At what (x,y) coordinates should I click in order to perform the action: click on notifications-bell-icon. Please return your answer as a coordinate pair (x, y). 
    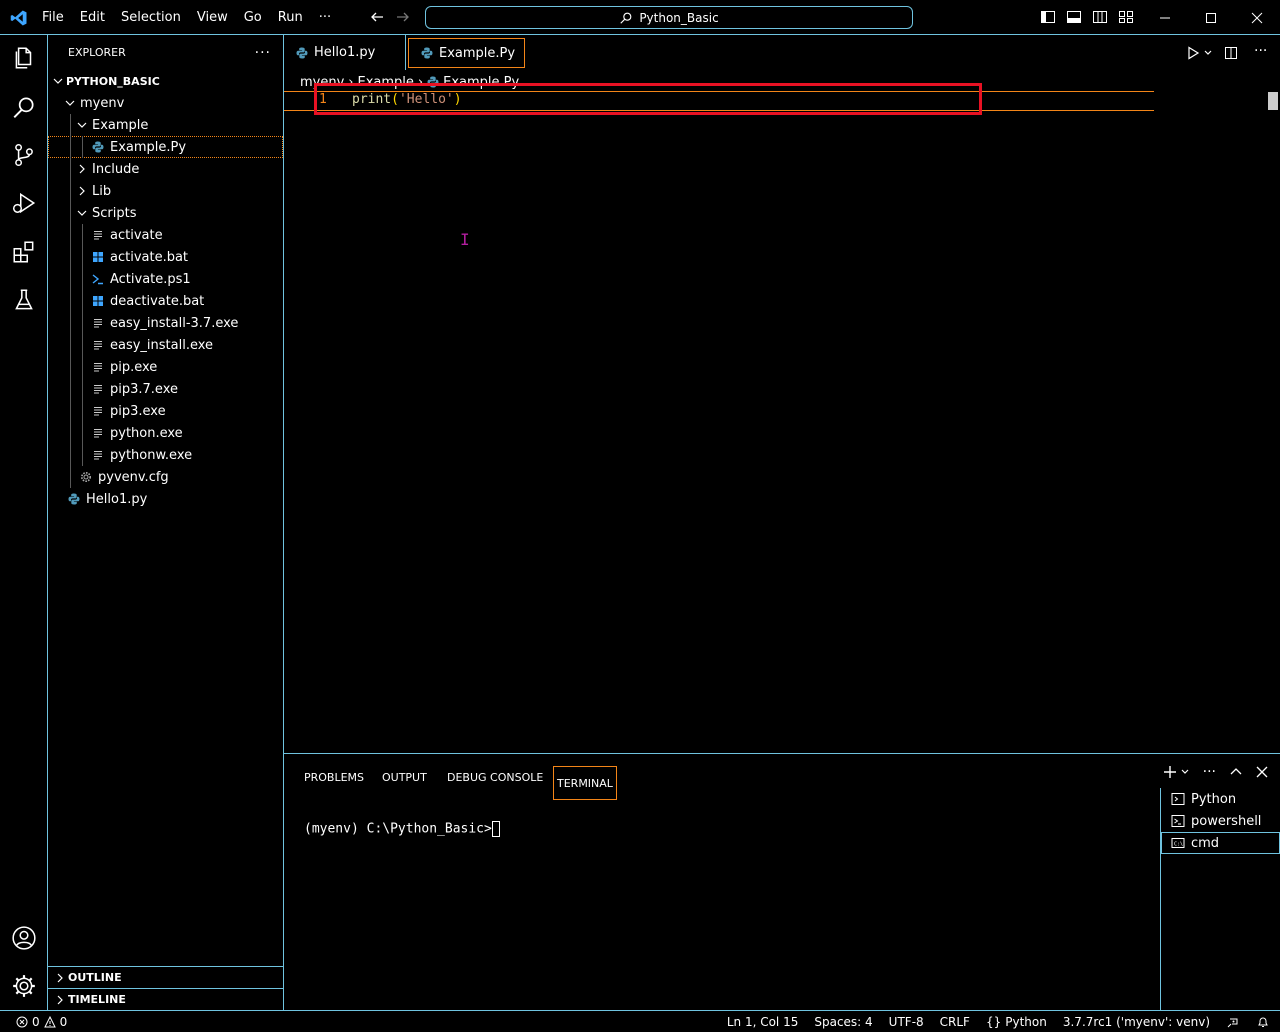
    Looking at the image, I should click on (1263, 1022).